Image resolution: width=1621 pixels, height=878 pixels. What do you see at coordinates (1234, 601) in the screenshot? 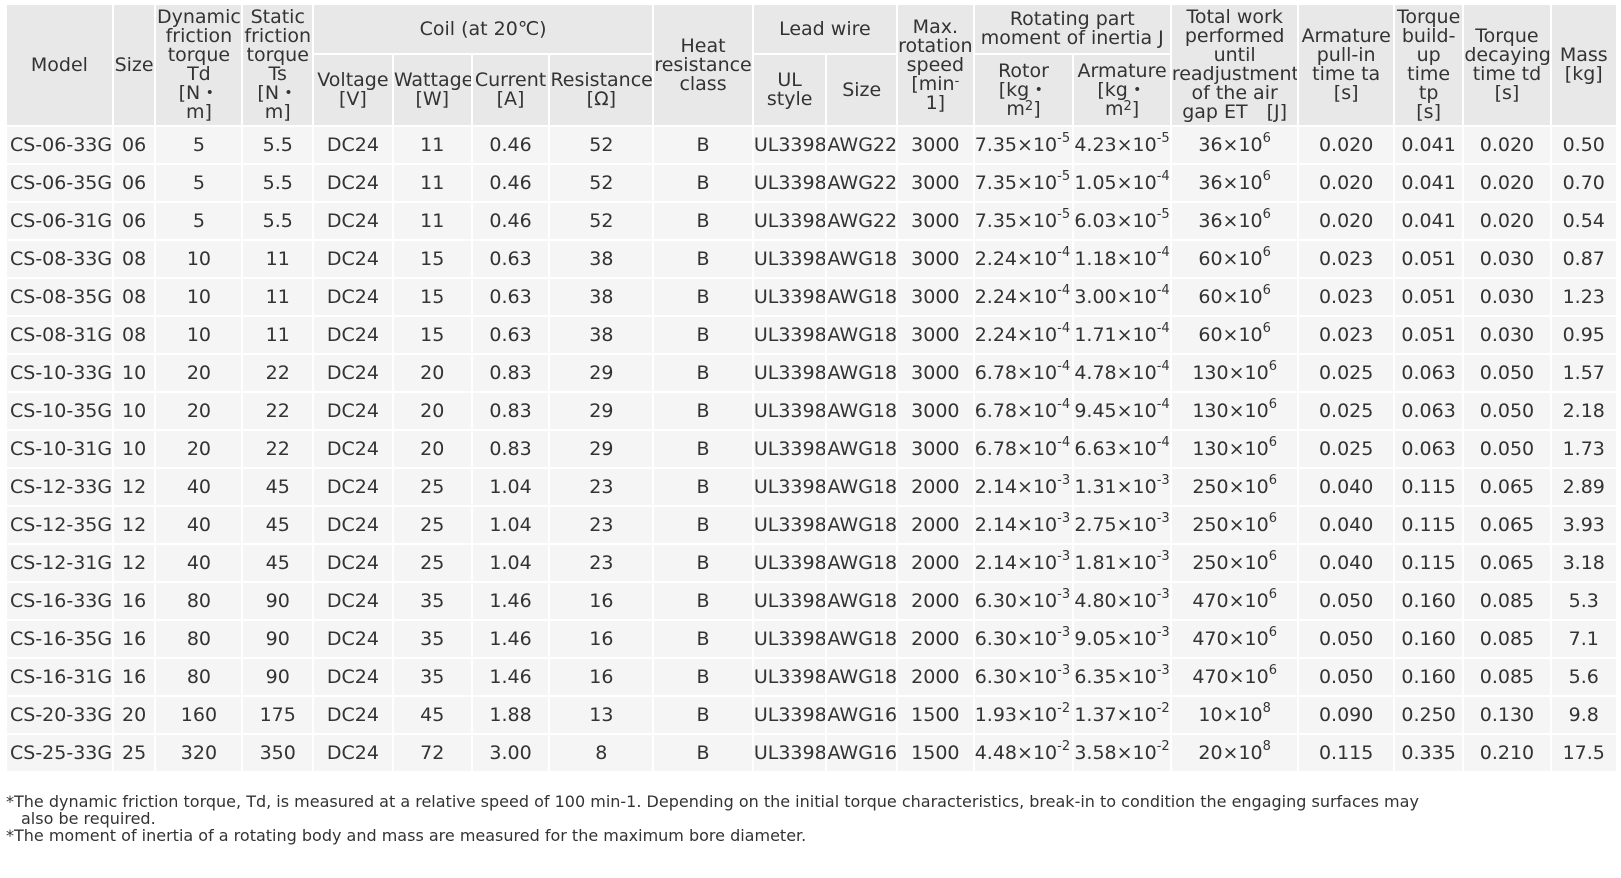
I see `cell-total-work: 470×106` at bounding box center [1234, 601].